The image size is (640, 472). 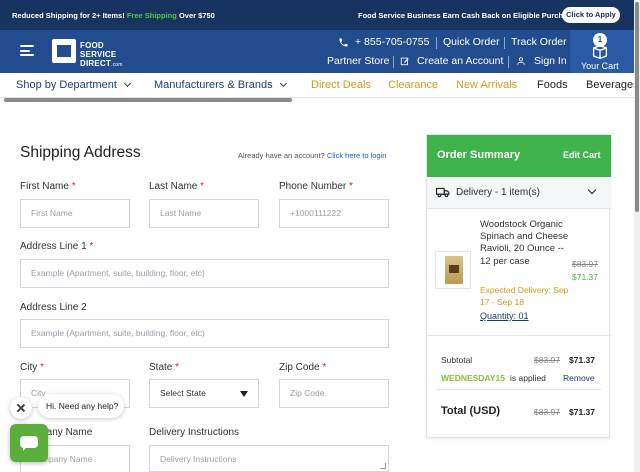 I want to click on product-image, so click(x=453, y=270).